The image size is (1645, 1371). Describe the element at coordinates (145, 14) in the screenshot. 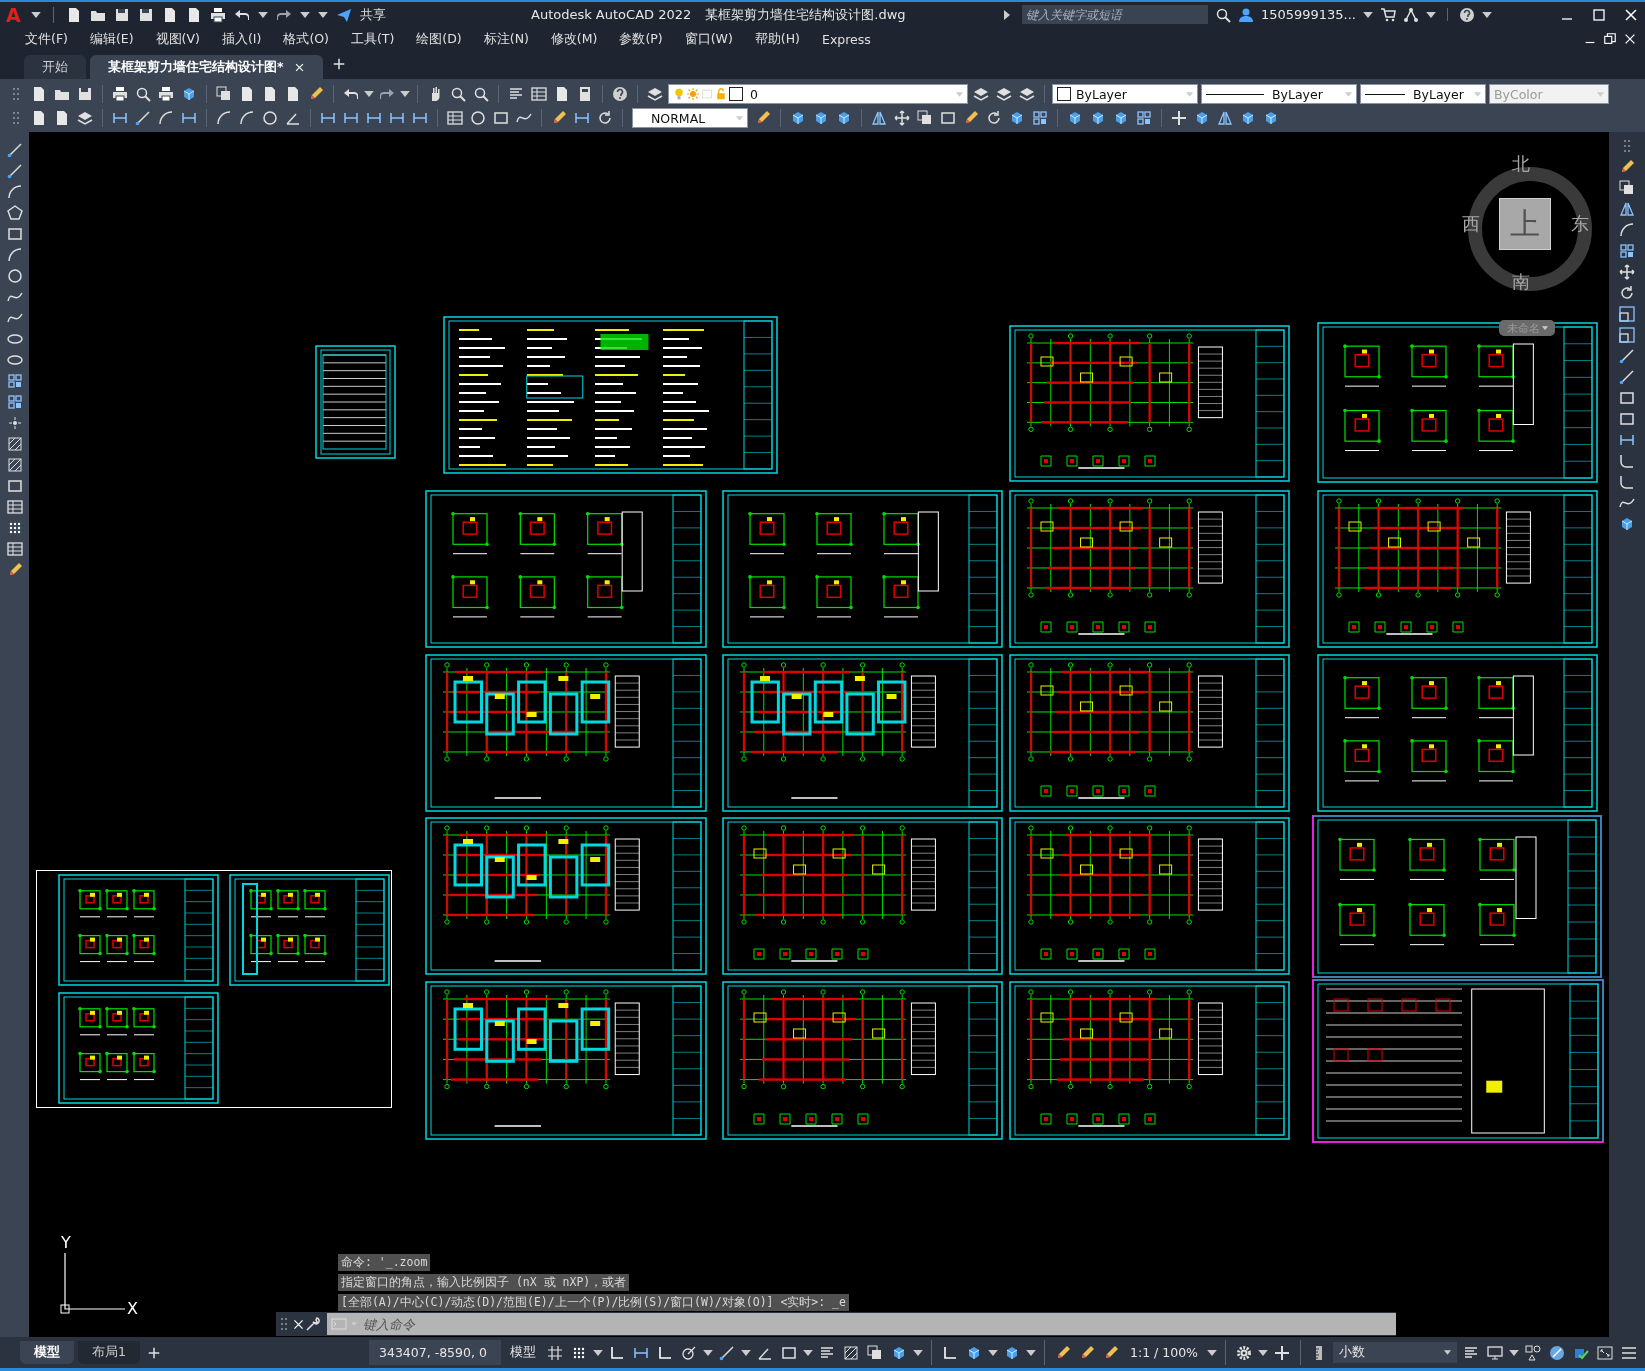

I see `save-icon` at that location.